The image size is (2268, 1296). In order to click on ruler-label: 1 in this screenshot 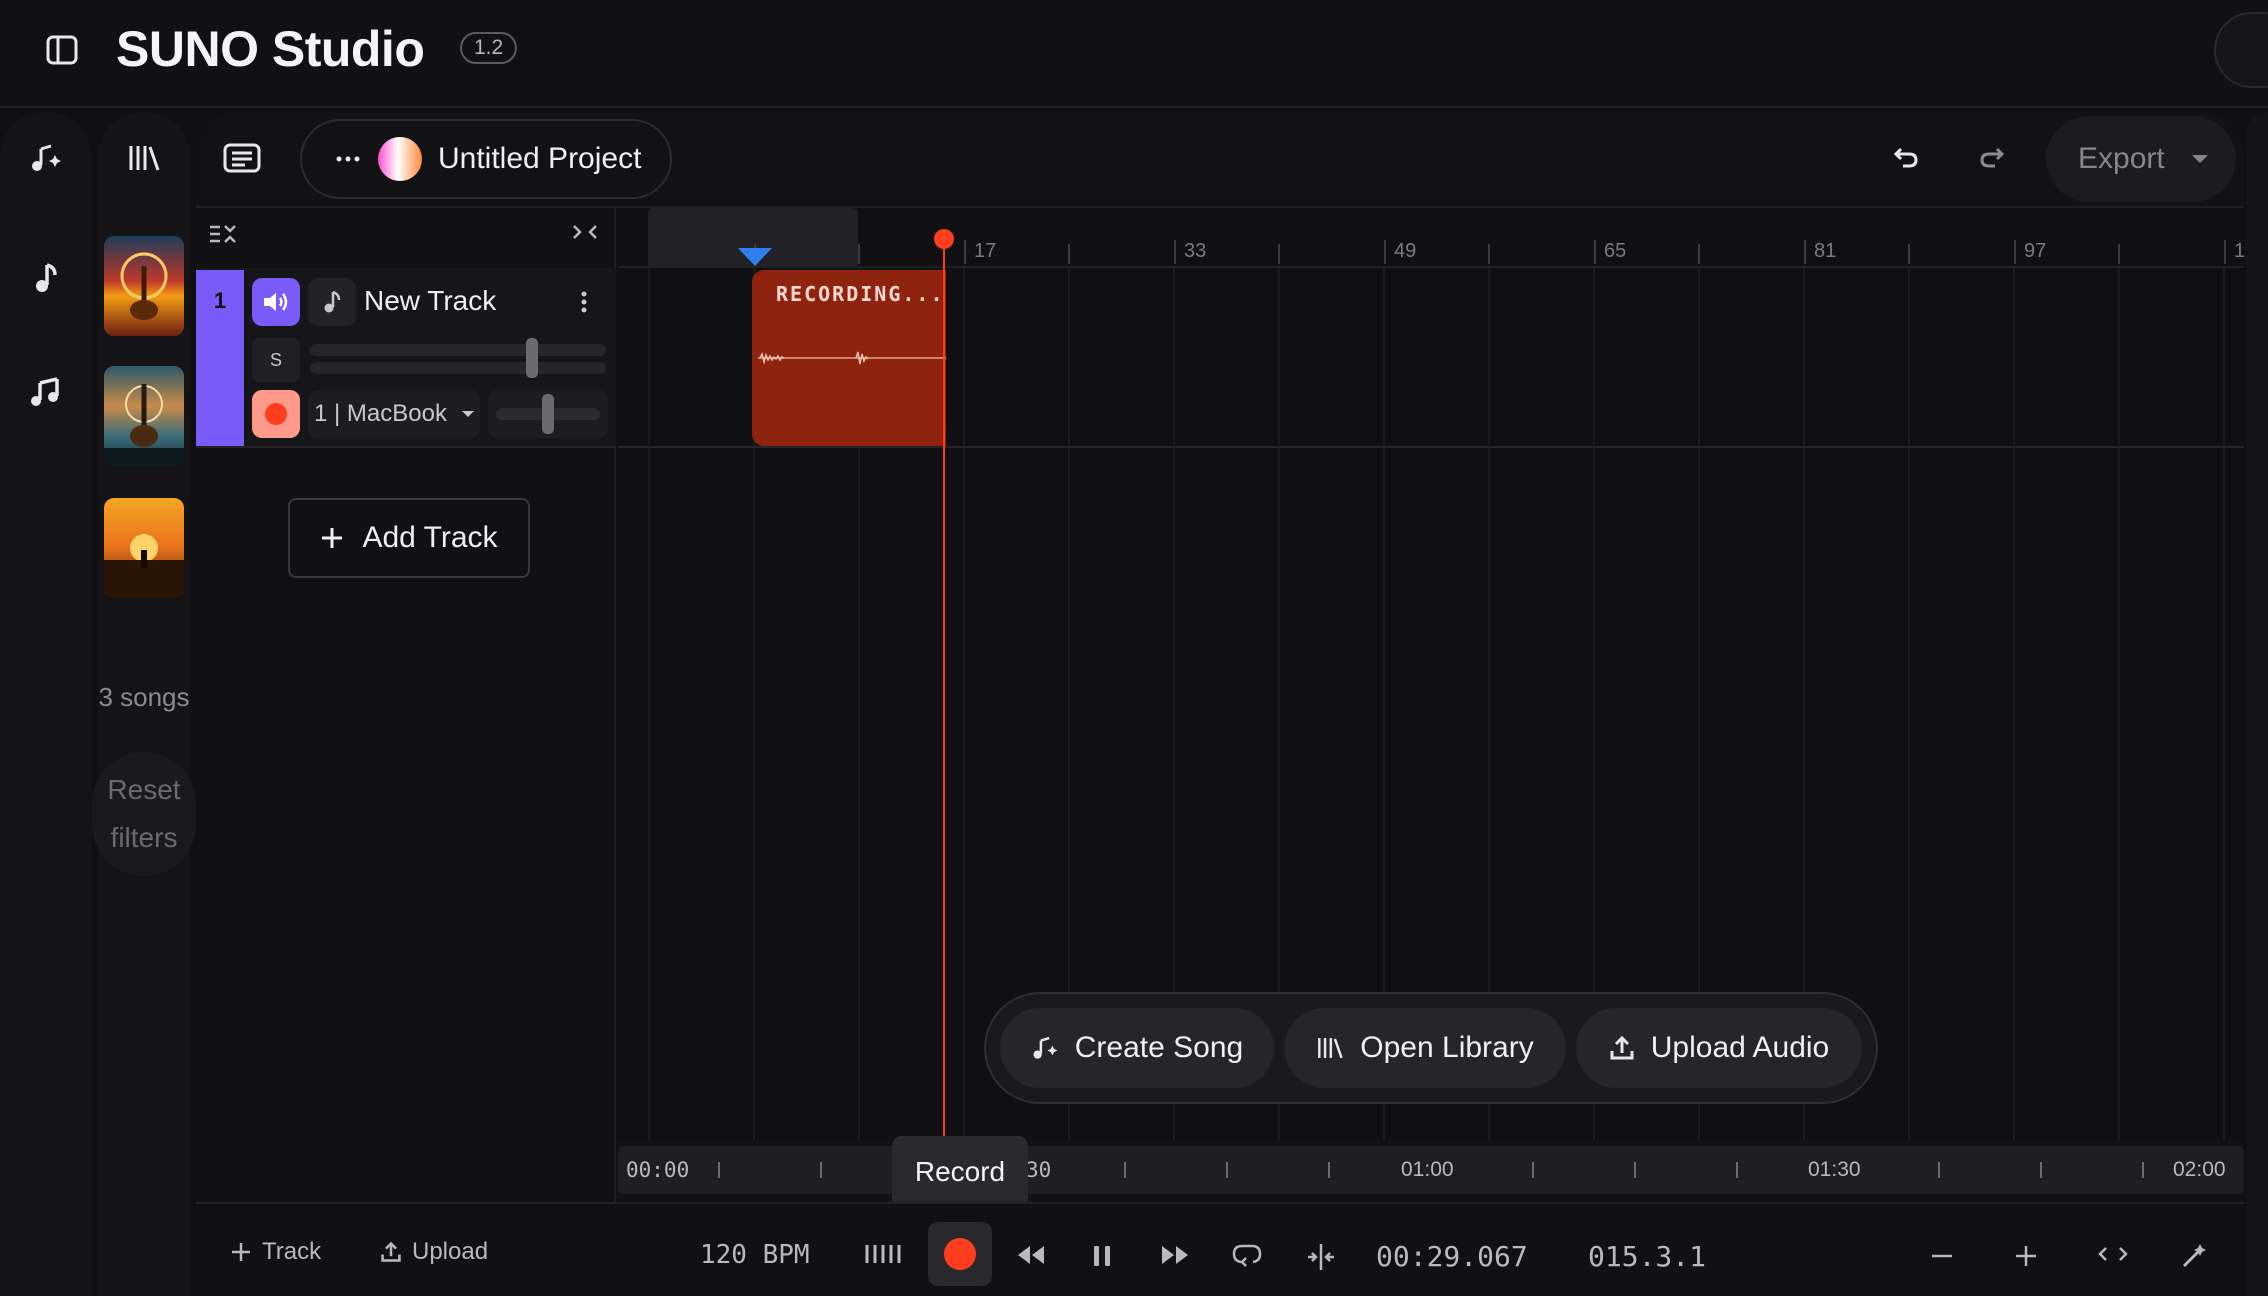, I will do `click(2240, 251)`.